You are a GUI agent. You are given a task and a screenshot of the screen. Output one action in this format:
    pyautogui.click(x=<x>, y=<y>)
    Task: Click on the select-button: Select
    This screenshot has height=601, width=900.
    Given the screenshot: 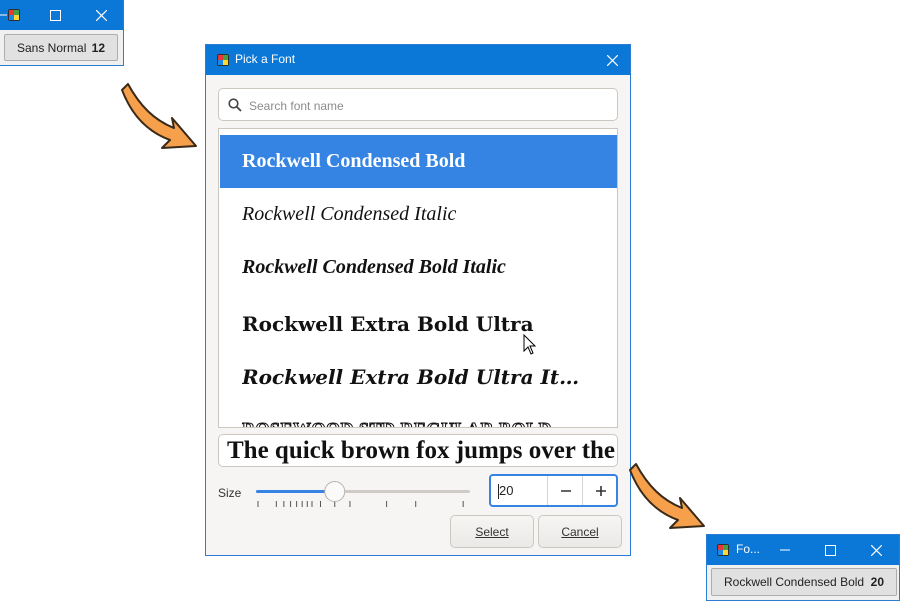 What is the action you would take?
    pyautogui.click(x=492, y=531)
    